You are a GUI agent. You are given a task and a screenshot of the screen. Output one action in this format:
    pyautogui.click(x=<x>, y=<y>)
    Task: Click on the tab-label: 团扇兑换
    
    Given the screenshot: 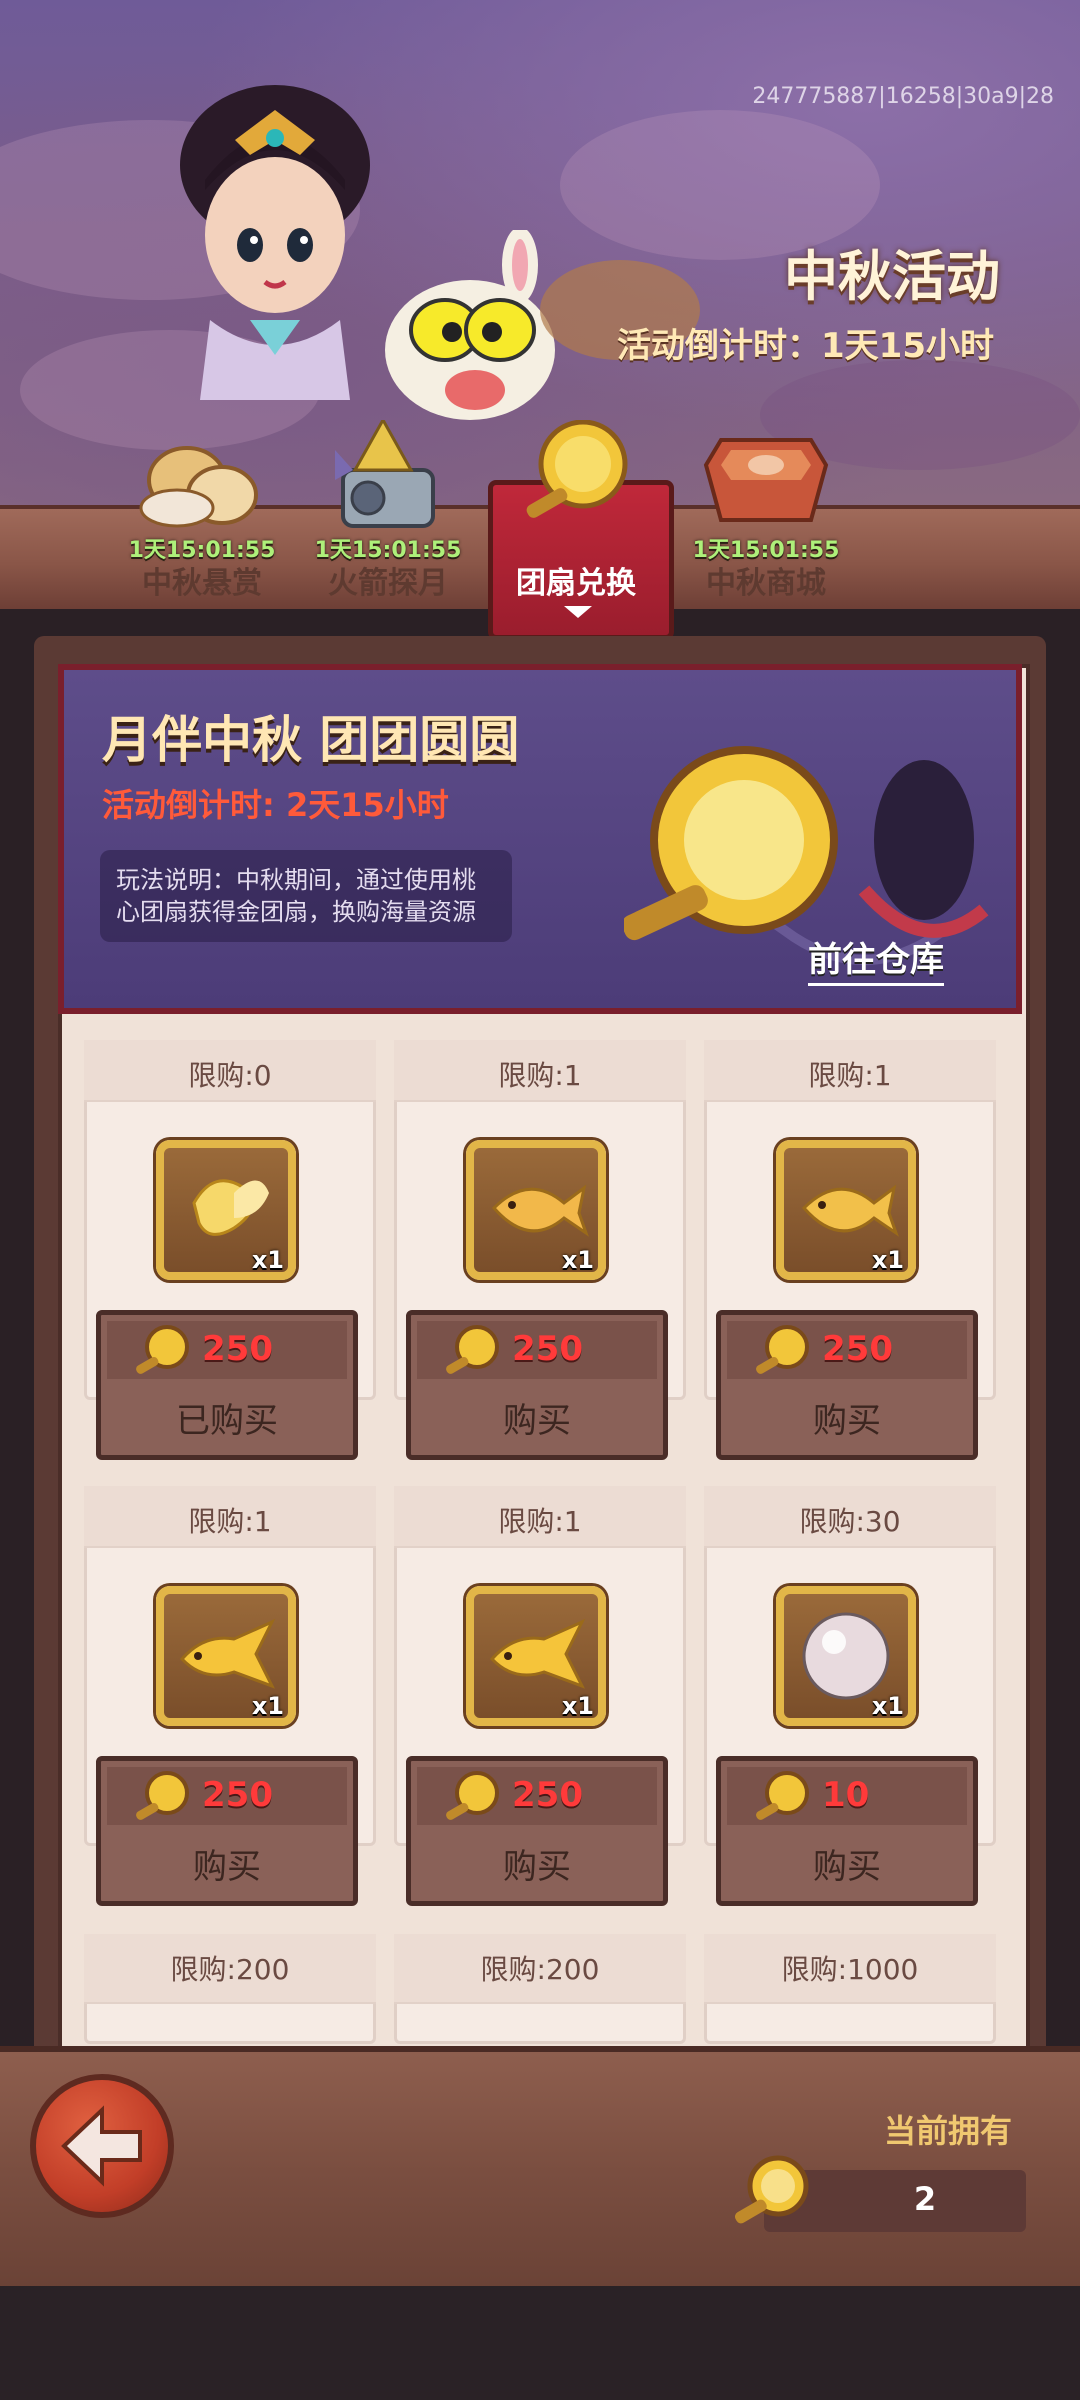 What is the action you would take?
    pyautogui.click(x=576, y=583)
    